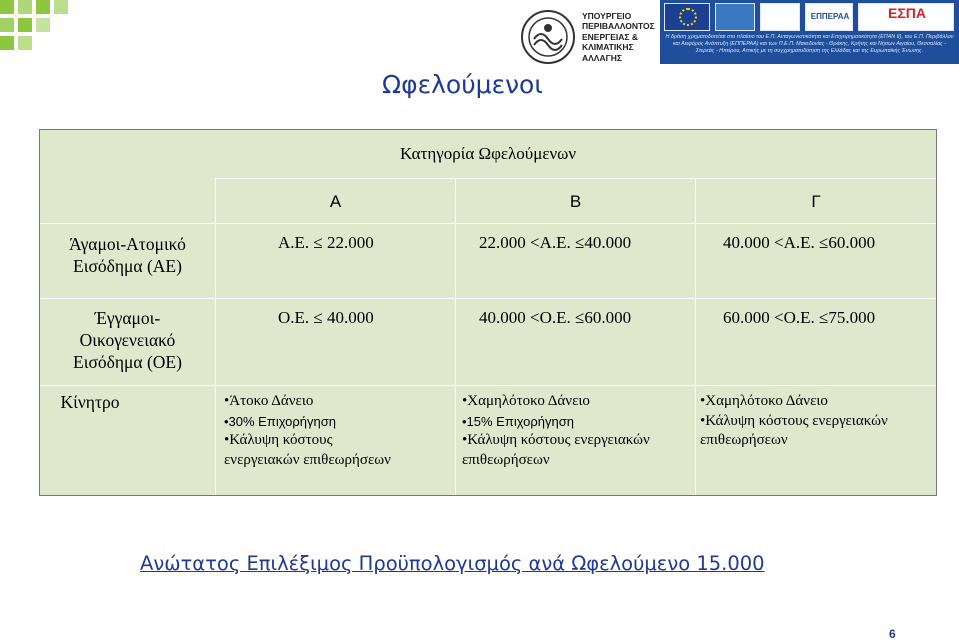 This screenshot has width=959, height=640. What do you see at coordinates (815, 201) in the screenshot?
I see `column-header-c: Γ` at bounding box center [815, 201].